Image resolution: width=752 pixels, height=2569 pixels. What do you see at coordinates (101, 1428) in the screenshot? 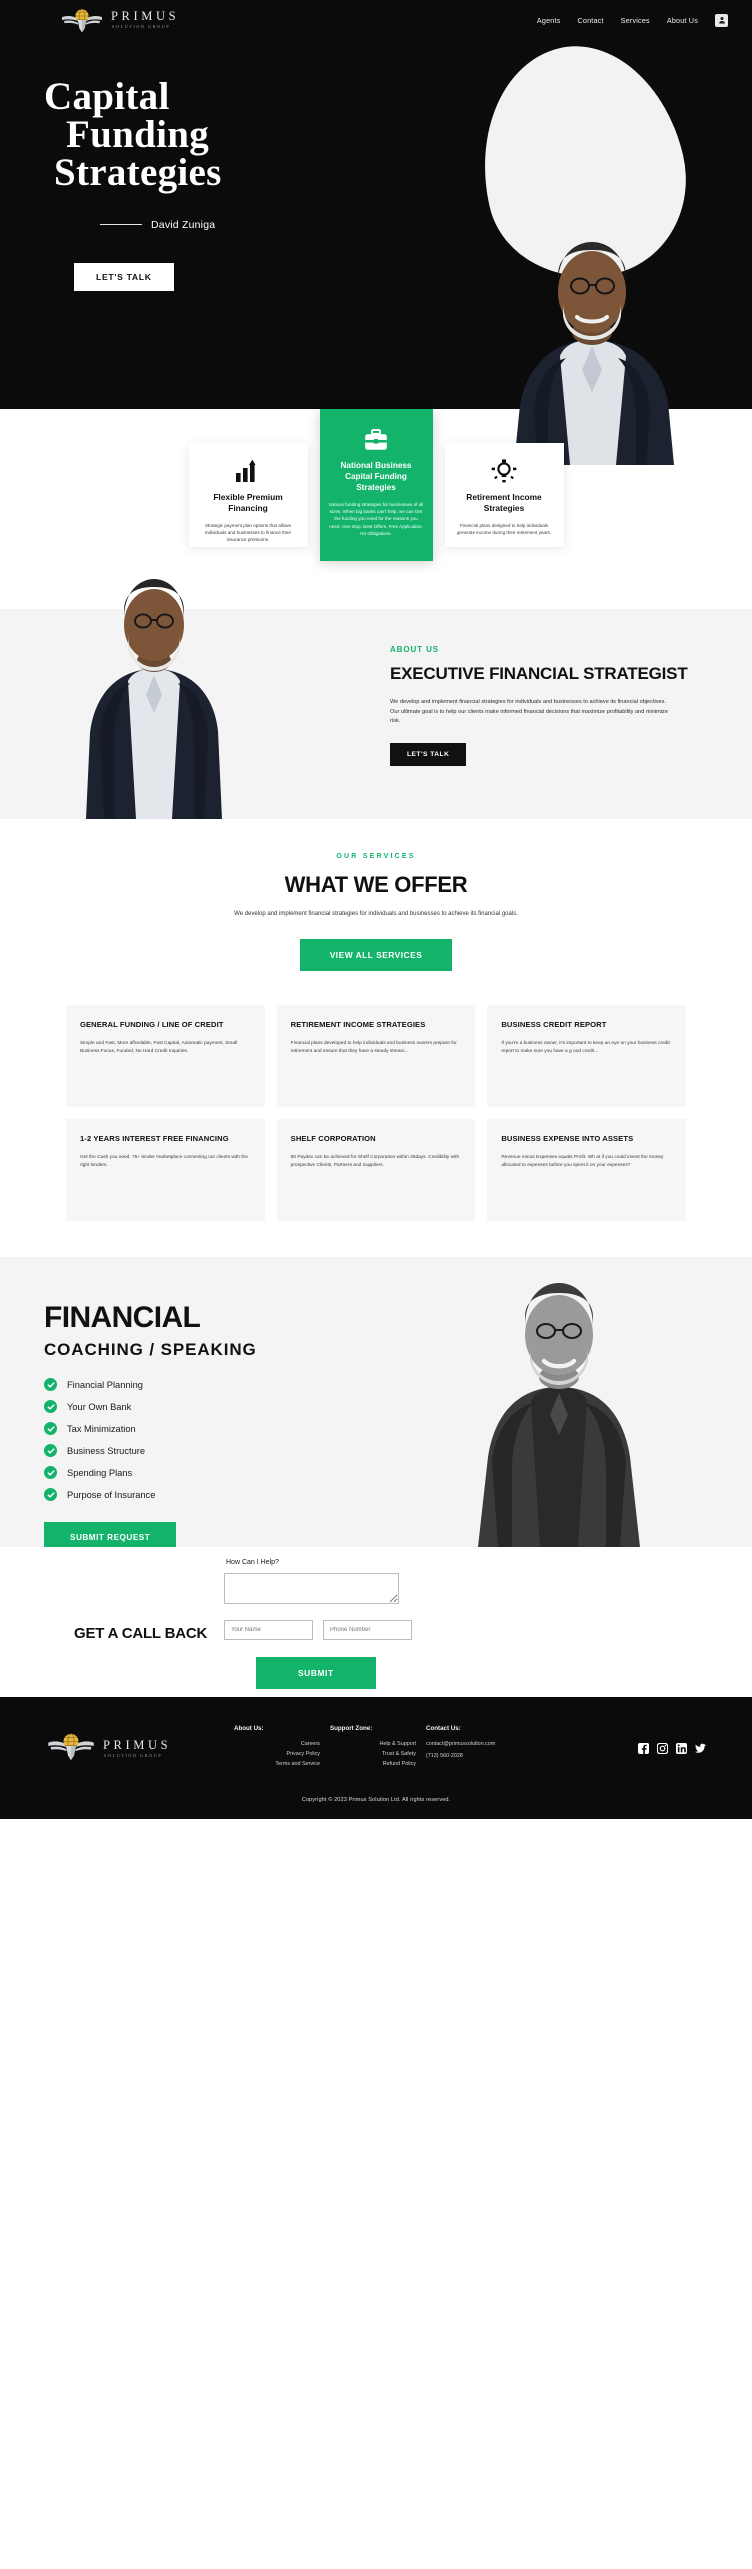
I see `coaching-bullet-label: Tax Minimization` at bounding box center [101, 1428].